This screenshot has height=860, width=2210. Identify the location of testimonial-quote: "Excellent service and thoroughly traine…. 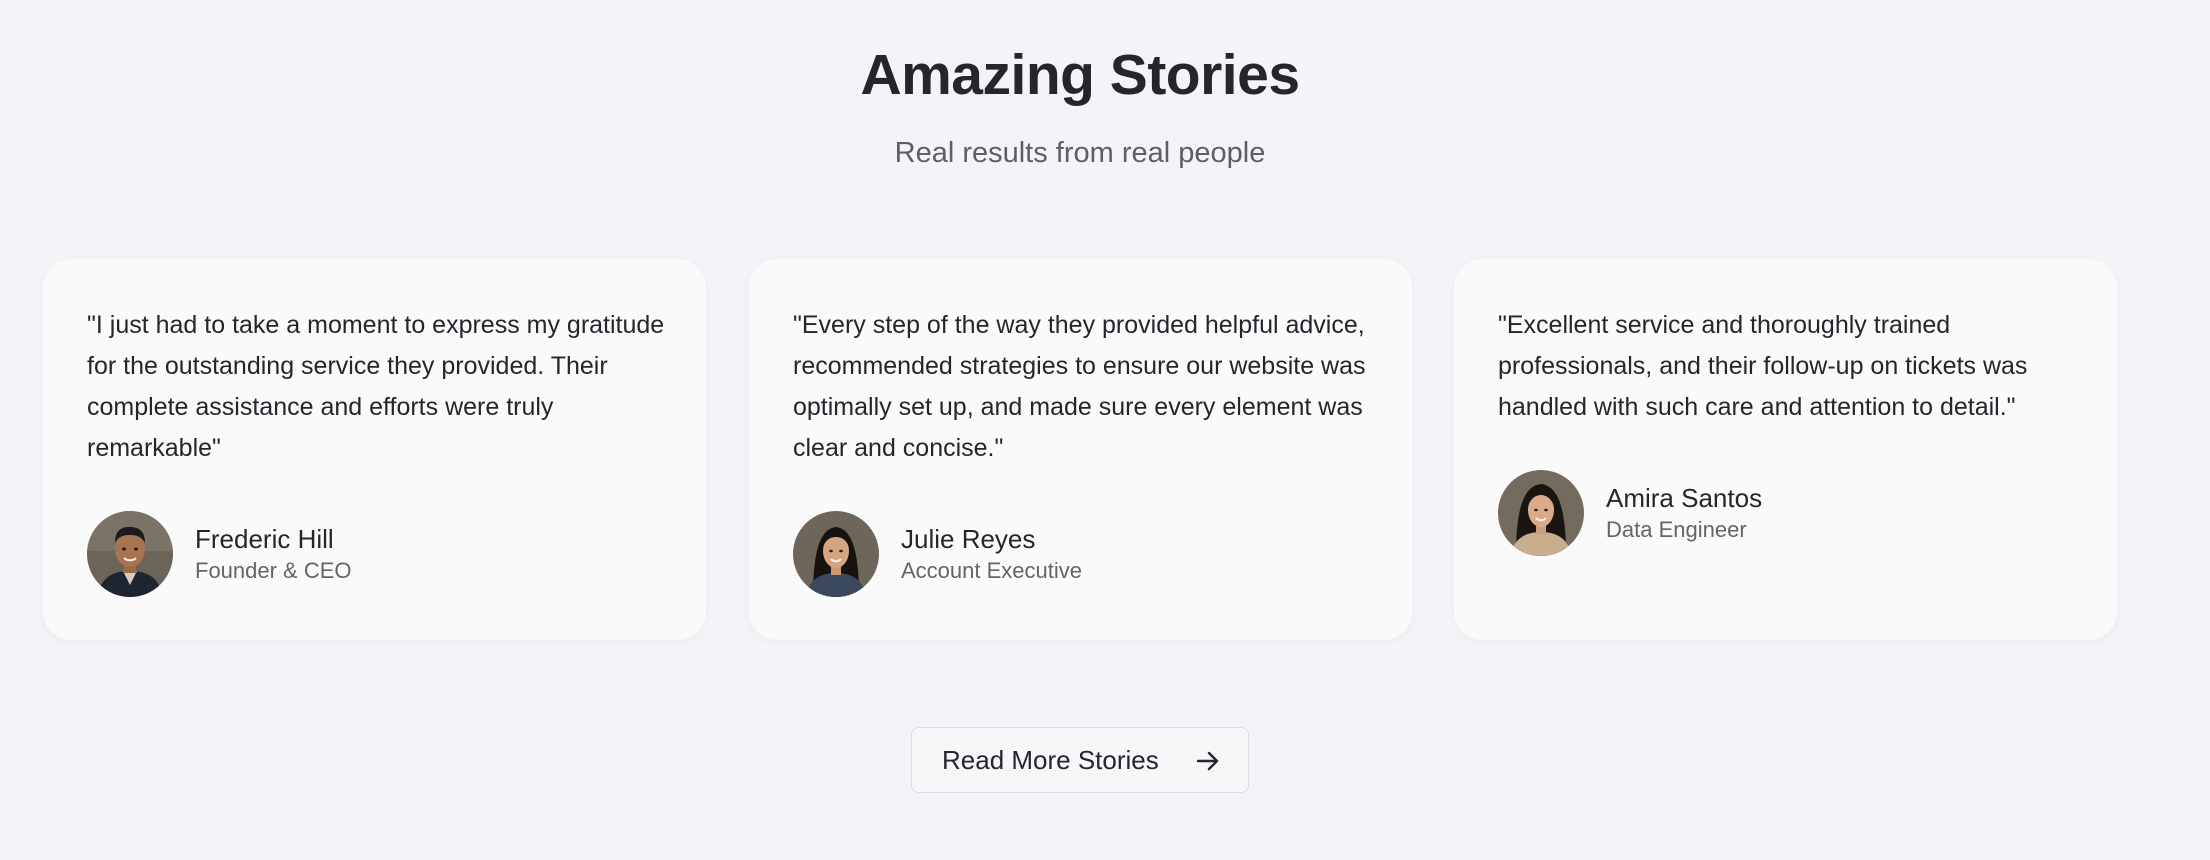
(1763, 366).